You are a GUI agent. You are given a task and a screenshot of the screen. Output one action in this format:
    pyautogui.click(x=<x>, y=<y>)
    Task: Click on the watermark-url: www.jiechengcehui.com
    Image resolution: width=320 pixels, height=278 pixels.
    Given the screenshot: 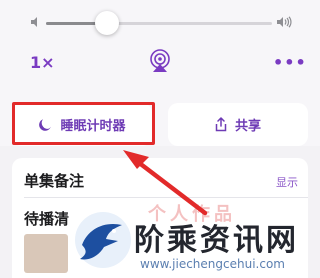 What is the action you would take?
    pyautogui.click(x=212, y=264)
    